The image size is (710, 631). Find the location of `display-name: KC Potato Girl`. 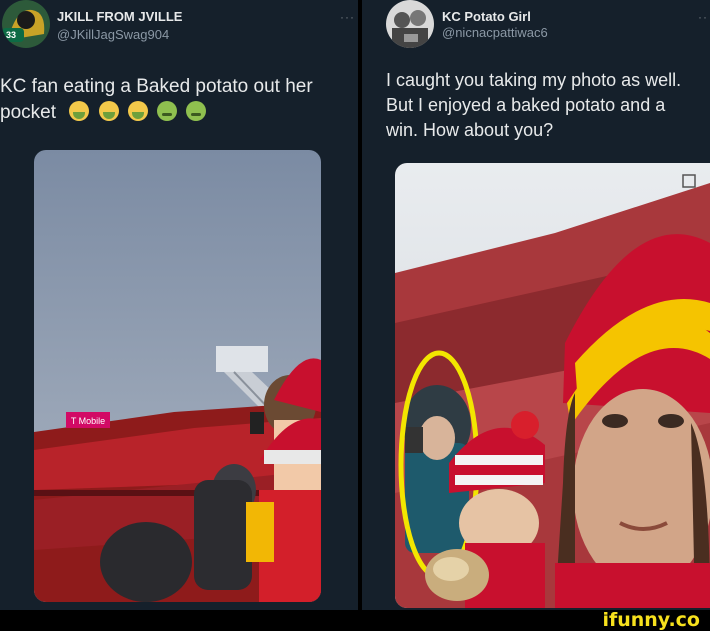

display-name: KC Potato Girl is located at coordinates (486, 16).